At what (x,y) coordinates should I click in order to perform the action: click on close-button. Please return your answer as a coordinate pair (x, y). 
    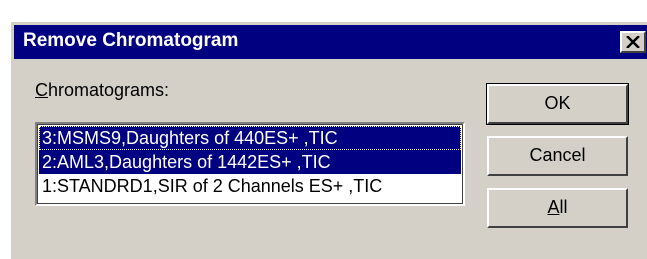
    Looking at the image, I should click on (633, 42).